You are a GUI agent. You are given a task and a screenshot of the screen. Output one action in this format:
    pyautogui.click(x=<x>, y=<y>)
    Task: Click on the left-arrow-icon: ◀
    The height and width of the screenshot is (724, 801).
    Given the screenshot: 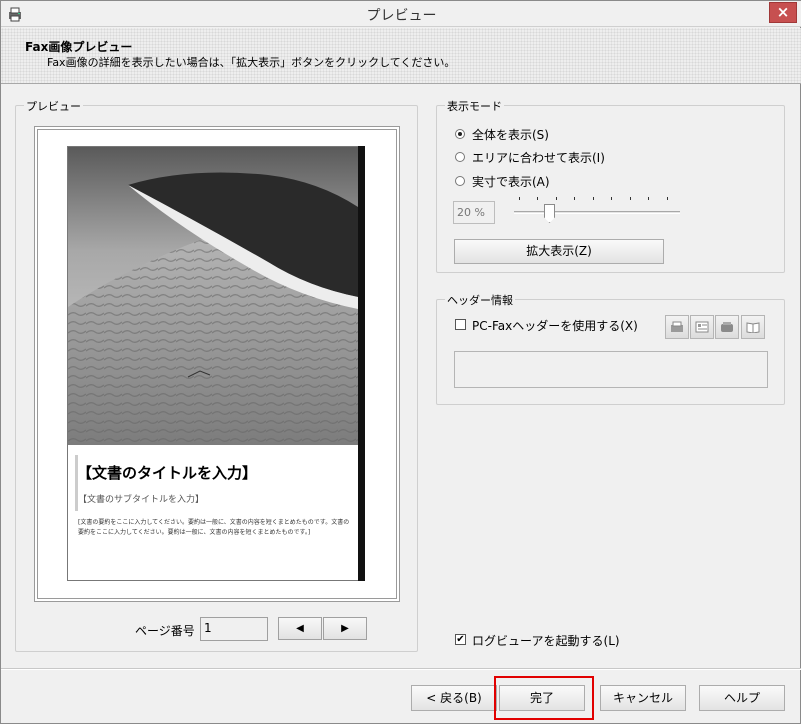 What is the action you would take?
    pyautogui.click(x=300, y=628)
    